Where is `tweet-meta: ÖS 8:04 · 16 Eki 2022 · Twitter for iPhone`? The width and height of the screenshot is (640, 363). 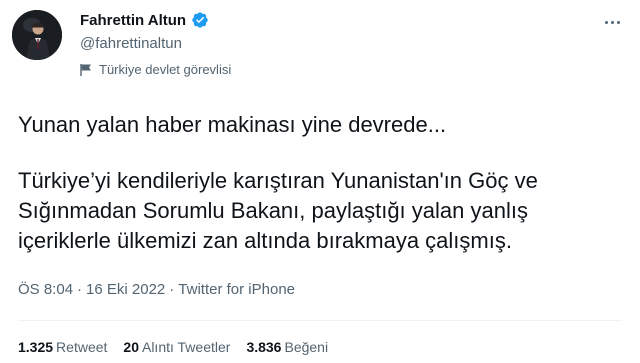
tweet-meta: ÖS 8:04 · 16 Eki 2022 · Twitter for iPhone is located at coordinates (156, 289).